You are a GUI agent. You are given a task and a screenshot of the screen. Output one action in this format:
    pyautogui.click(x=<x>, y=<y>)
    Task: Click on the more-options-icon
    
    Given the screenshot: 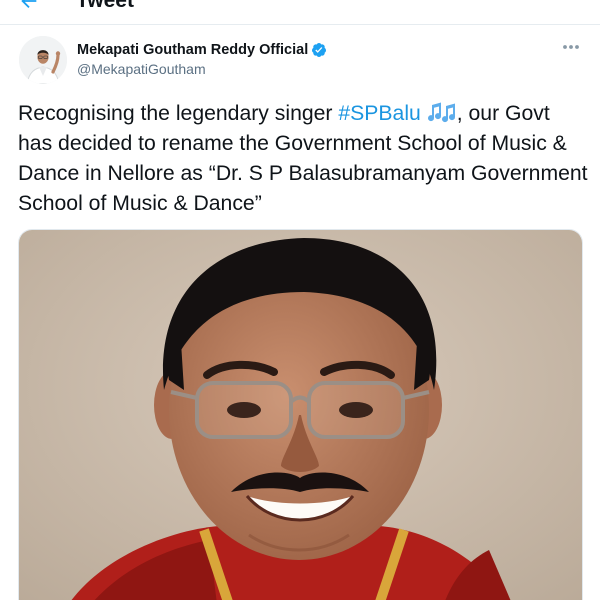 What is the action you would take?
    pyautogui.click(x=571, y=47)
    